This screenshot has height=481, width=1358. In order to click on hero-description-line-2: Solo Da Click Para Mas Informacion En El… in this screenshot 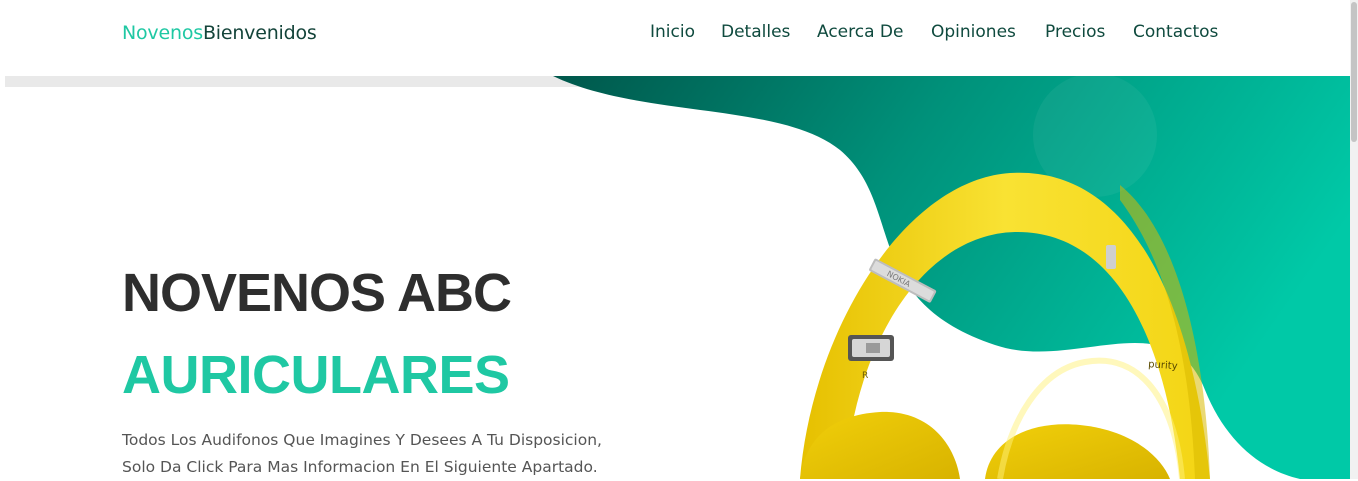, I will do `click(360, 467)`.